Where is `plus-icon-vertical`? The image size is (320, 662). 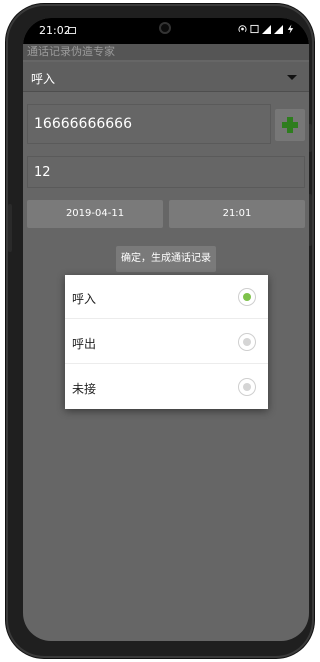 plus-icon-vertical is located at coordinates (290, 125).